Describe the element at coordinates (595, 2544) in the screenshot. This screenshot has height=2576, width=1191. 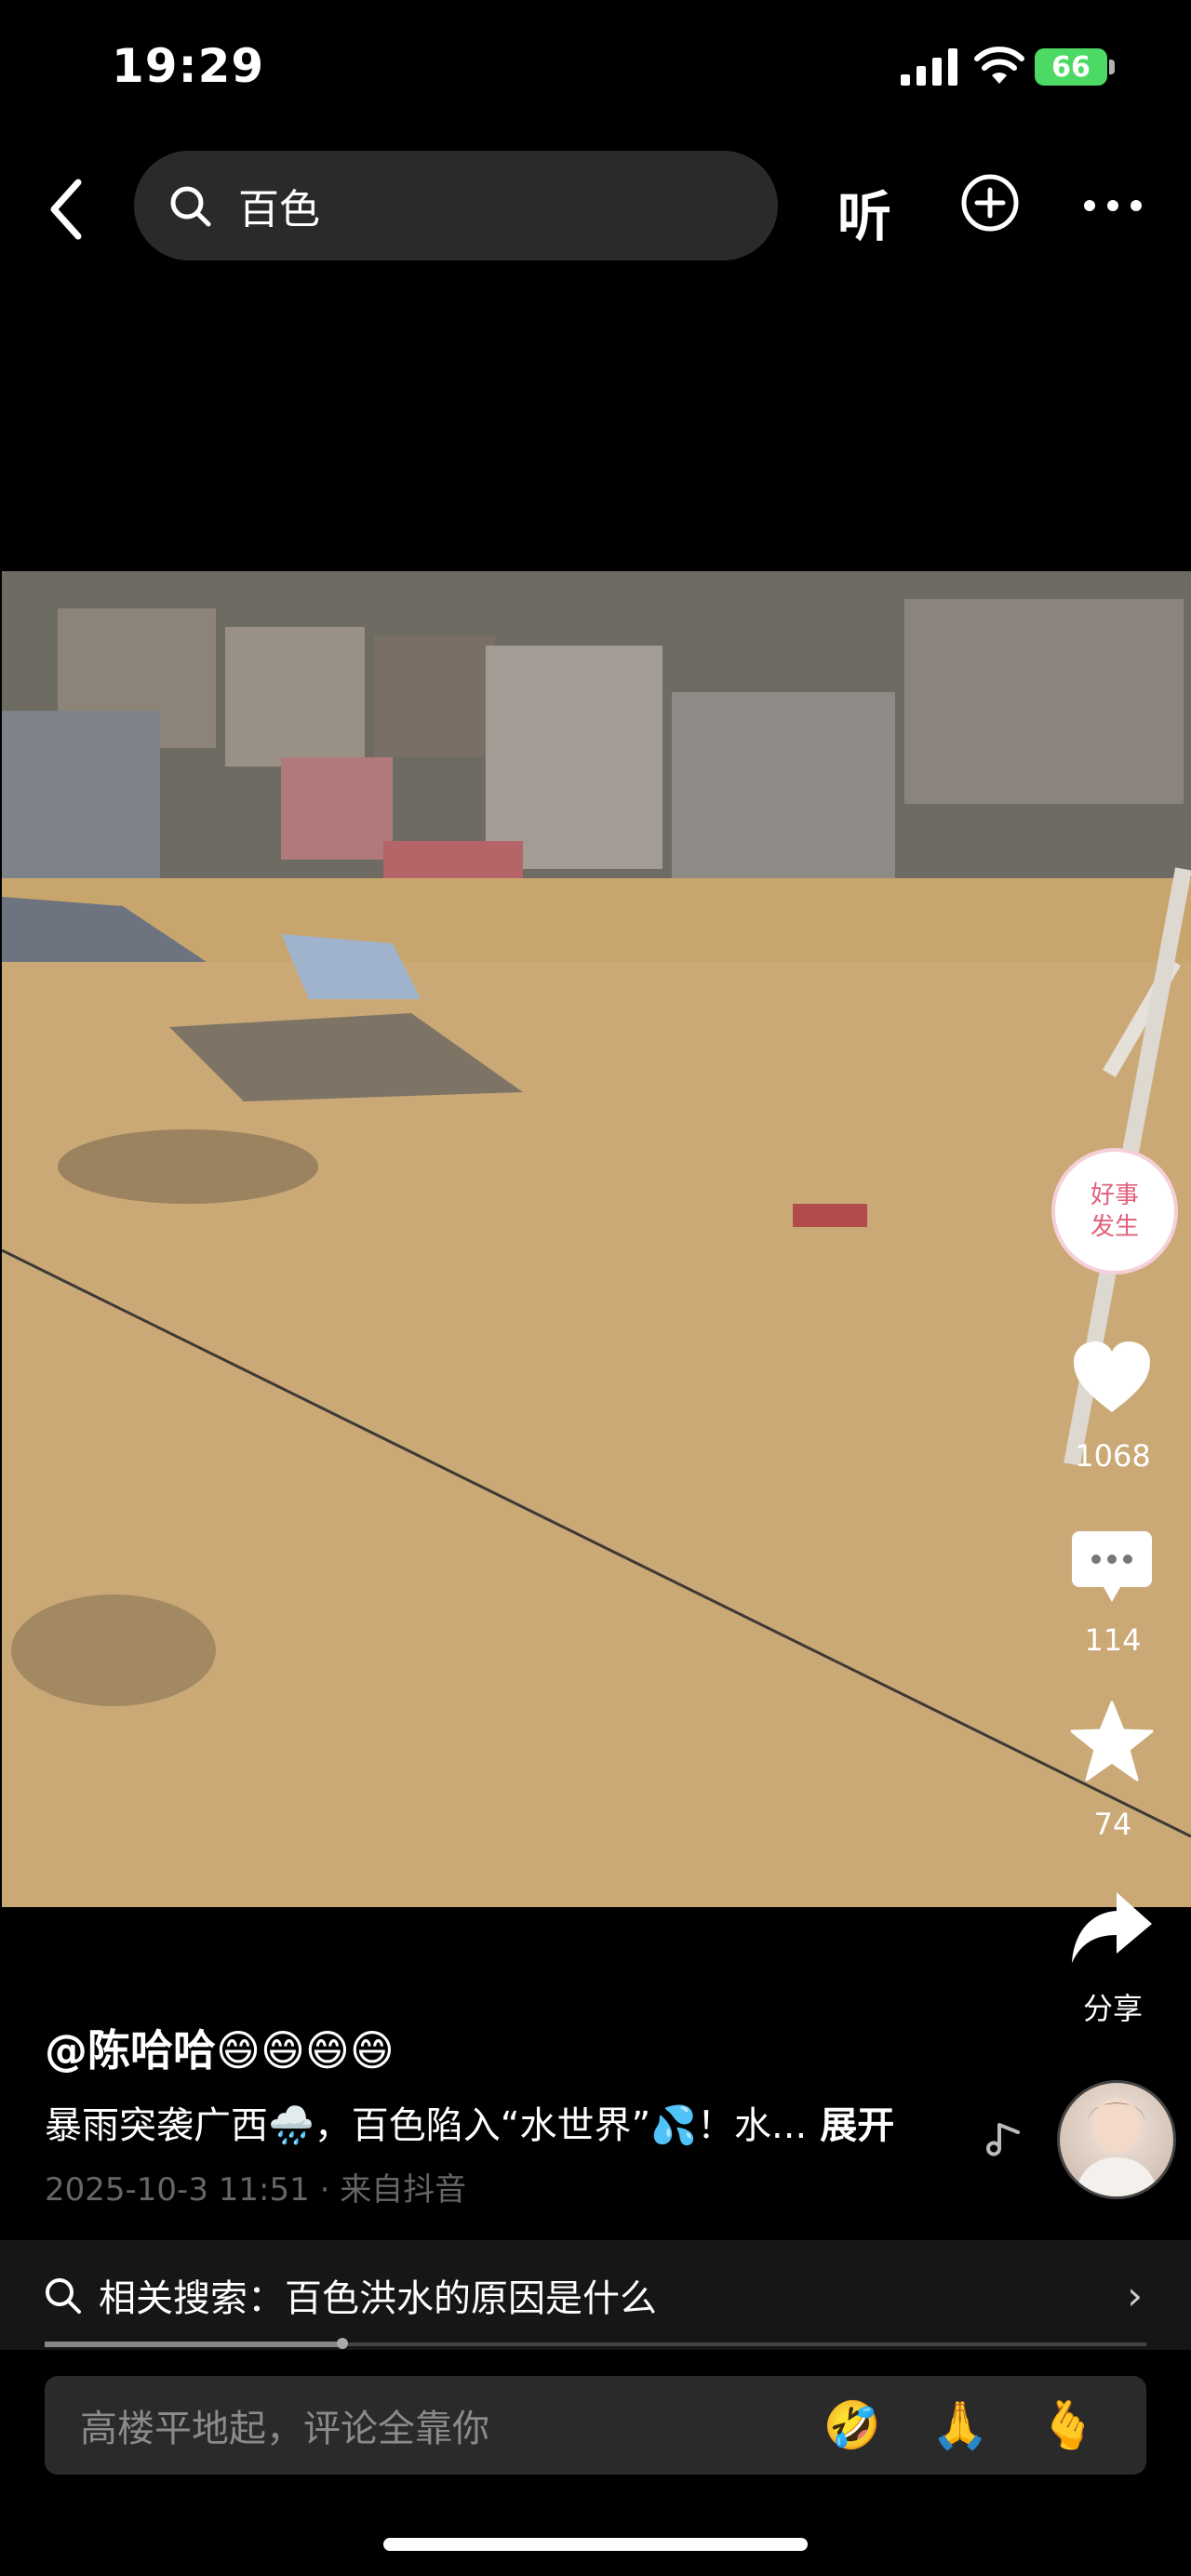
I see `home-indicator` at that location.